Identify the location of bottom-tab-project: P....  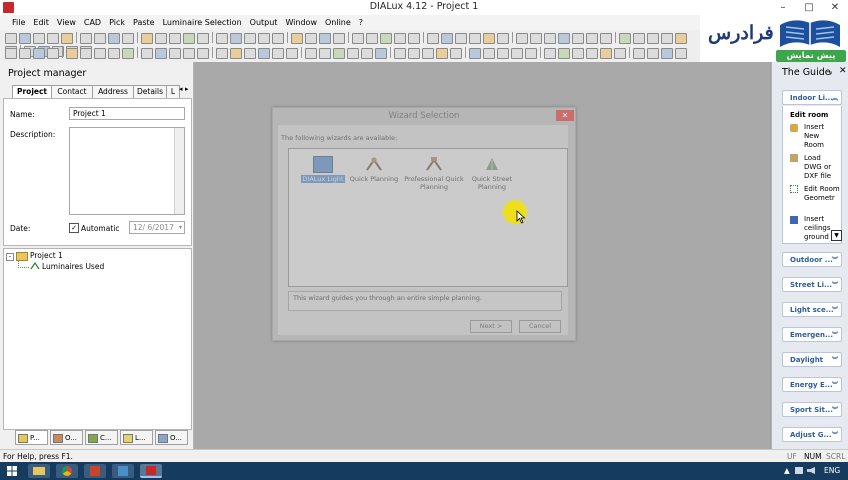
(31, 437).